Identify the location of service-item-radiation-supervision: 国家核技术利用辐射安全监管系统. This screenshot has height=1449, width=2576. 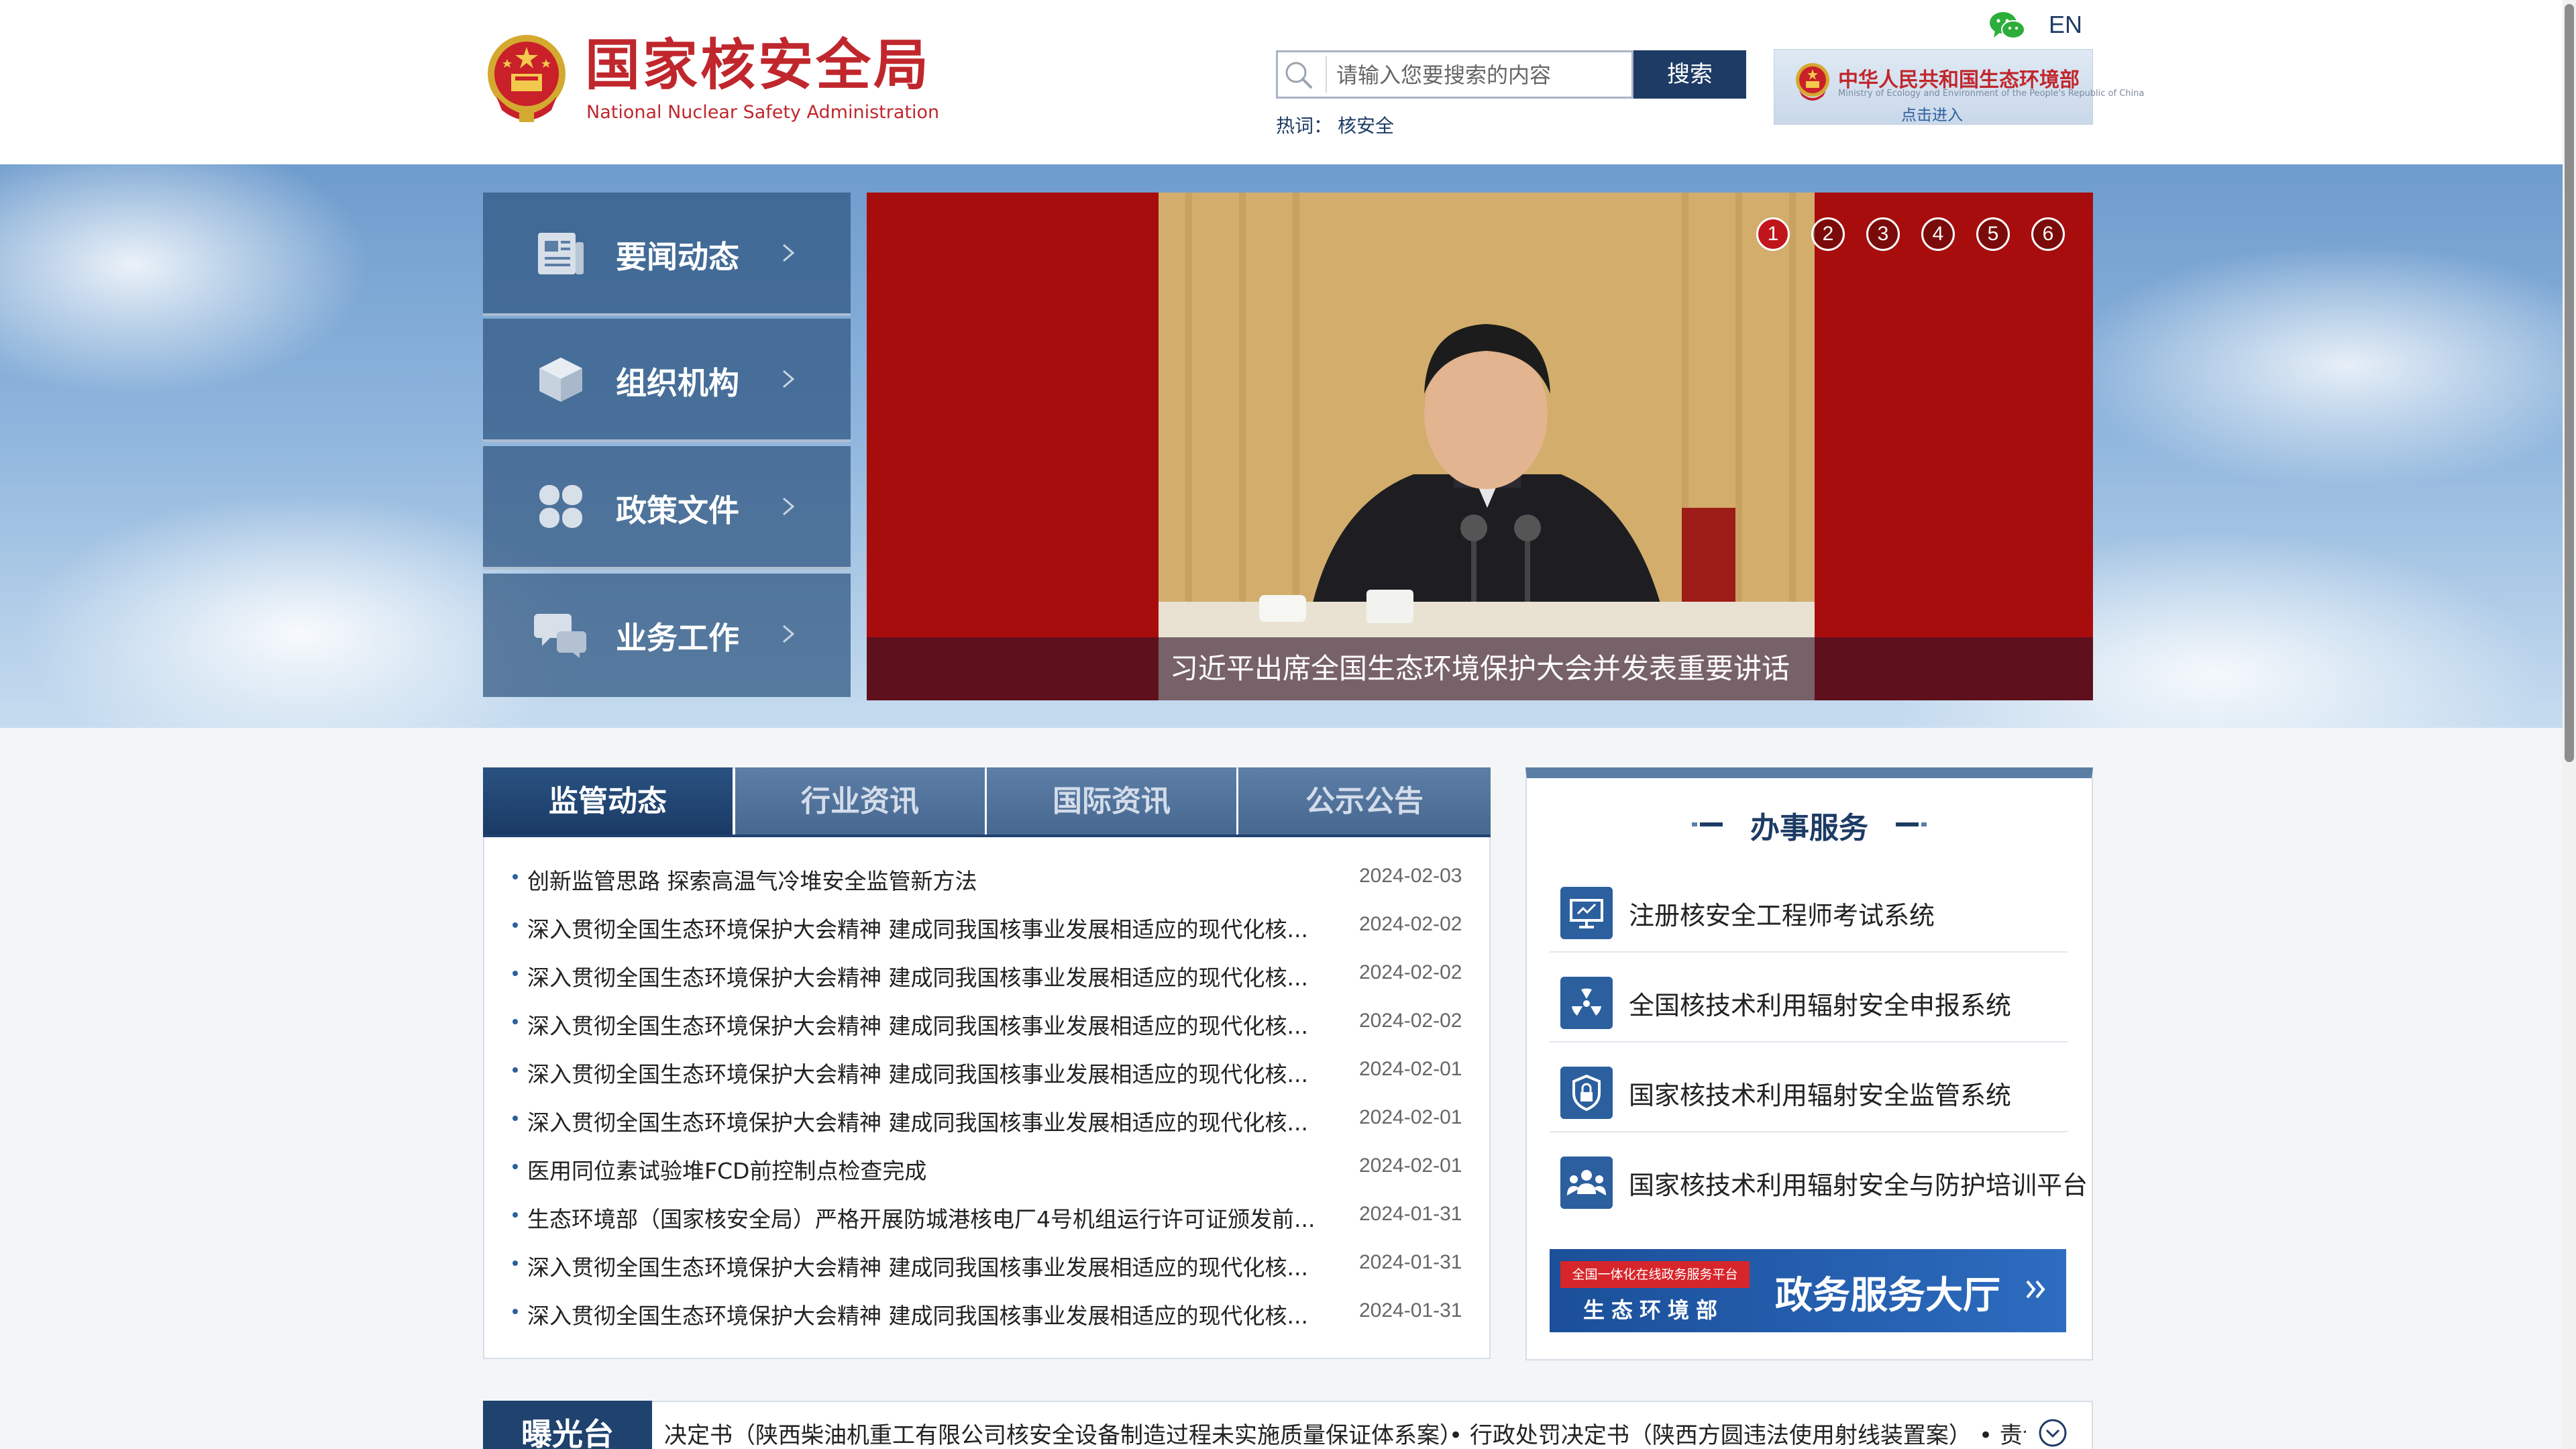
(1809, 1087).